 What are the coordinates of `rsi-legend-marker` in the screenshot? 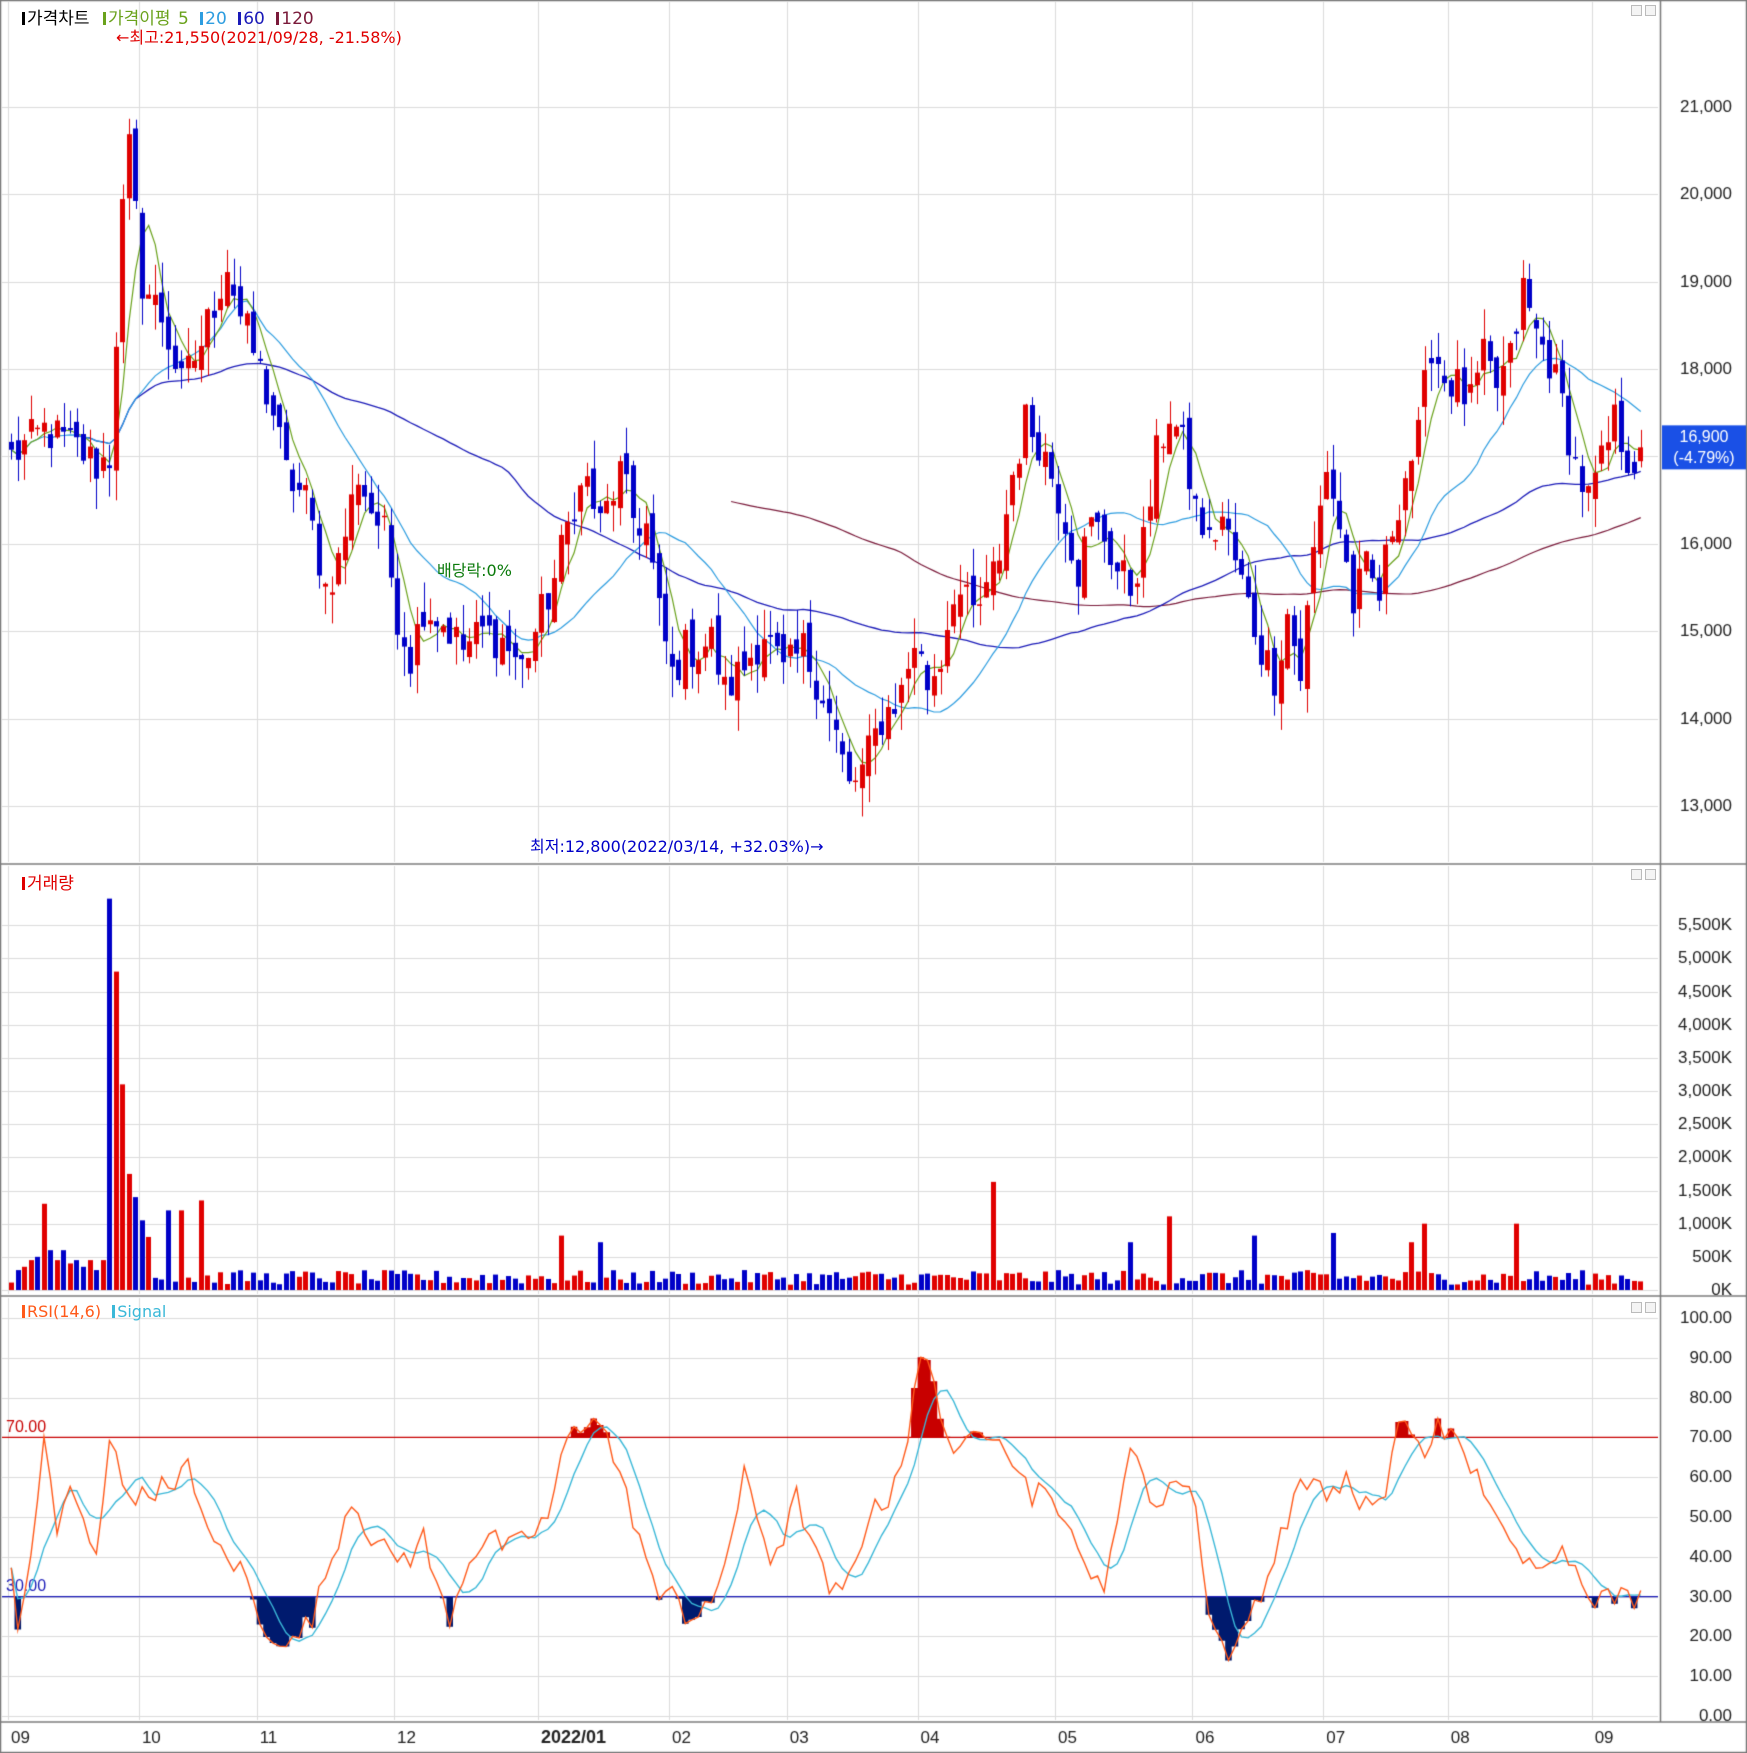 It's located at (23, 1311).